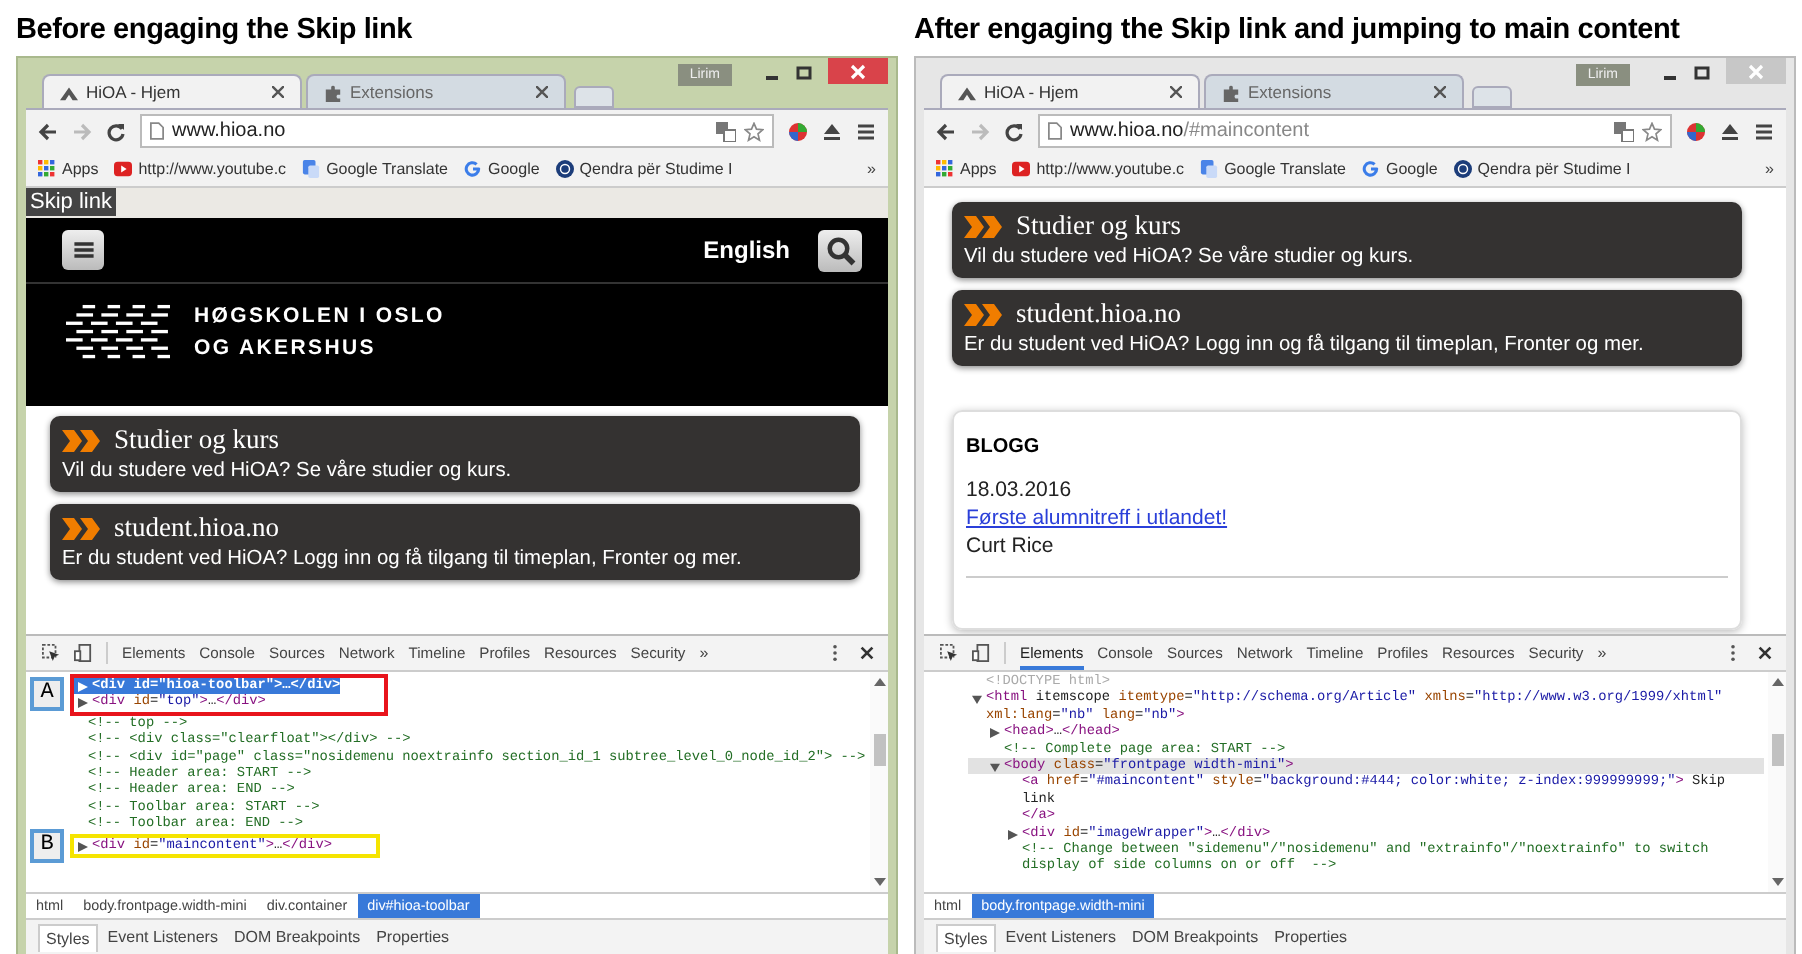 This screenshot has width=1802, height=954. Describe the element at coordinates (1020, 490) in the screenshot. I see `post-date: 18.03.2016` at that location.